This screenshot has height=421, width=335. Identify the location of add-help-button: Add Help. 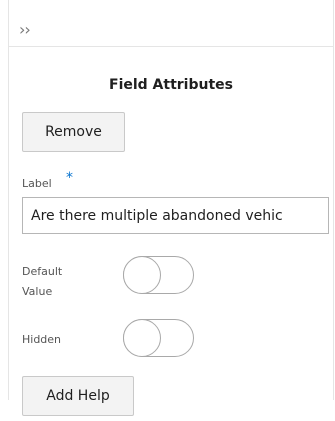
(78, 396).